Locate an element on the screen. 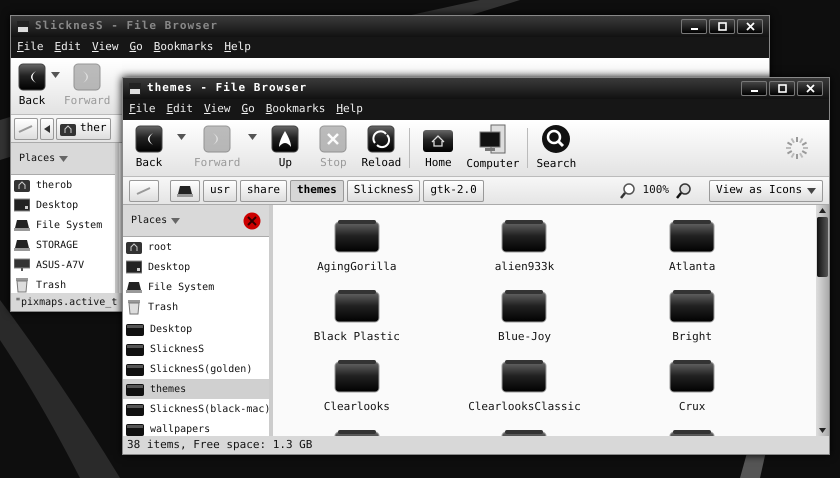 This screenshot has height=478, width=840. pencil-icon is located at coordinates (26, 129).